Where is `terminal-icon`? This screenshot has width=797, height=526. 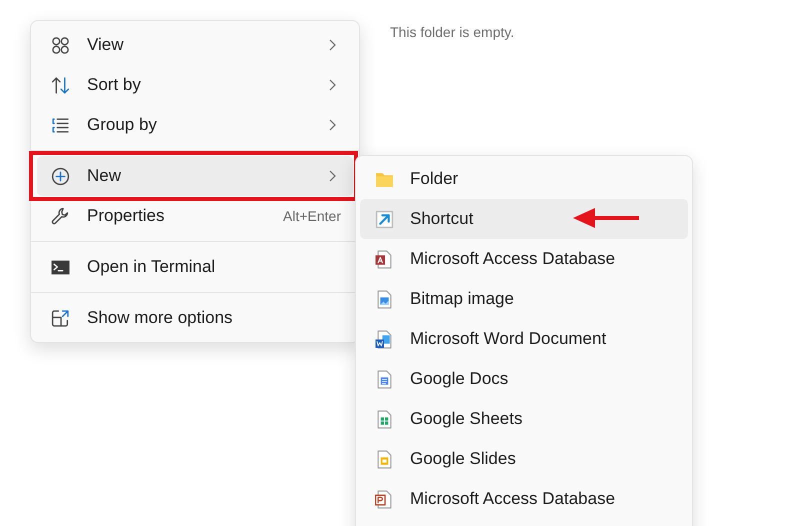
terminal-icon is located at coordinates (60, 267).